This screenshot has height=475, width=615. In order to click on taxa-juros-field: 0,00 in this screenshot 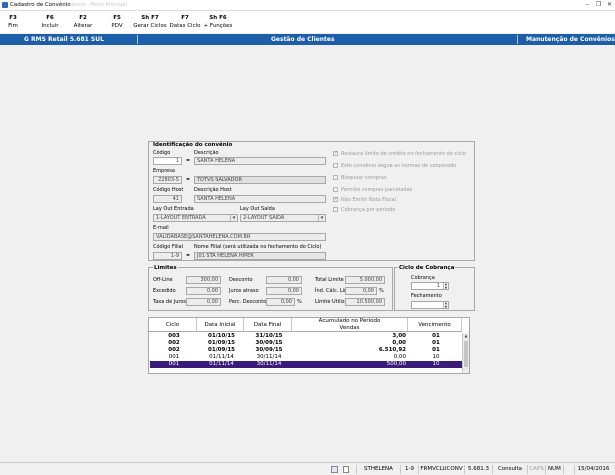, I will do `click(203, 302)`.